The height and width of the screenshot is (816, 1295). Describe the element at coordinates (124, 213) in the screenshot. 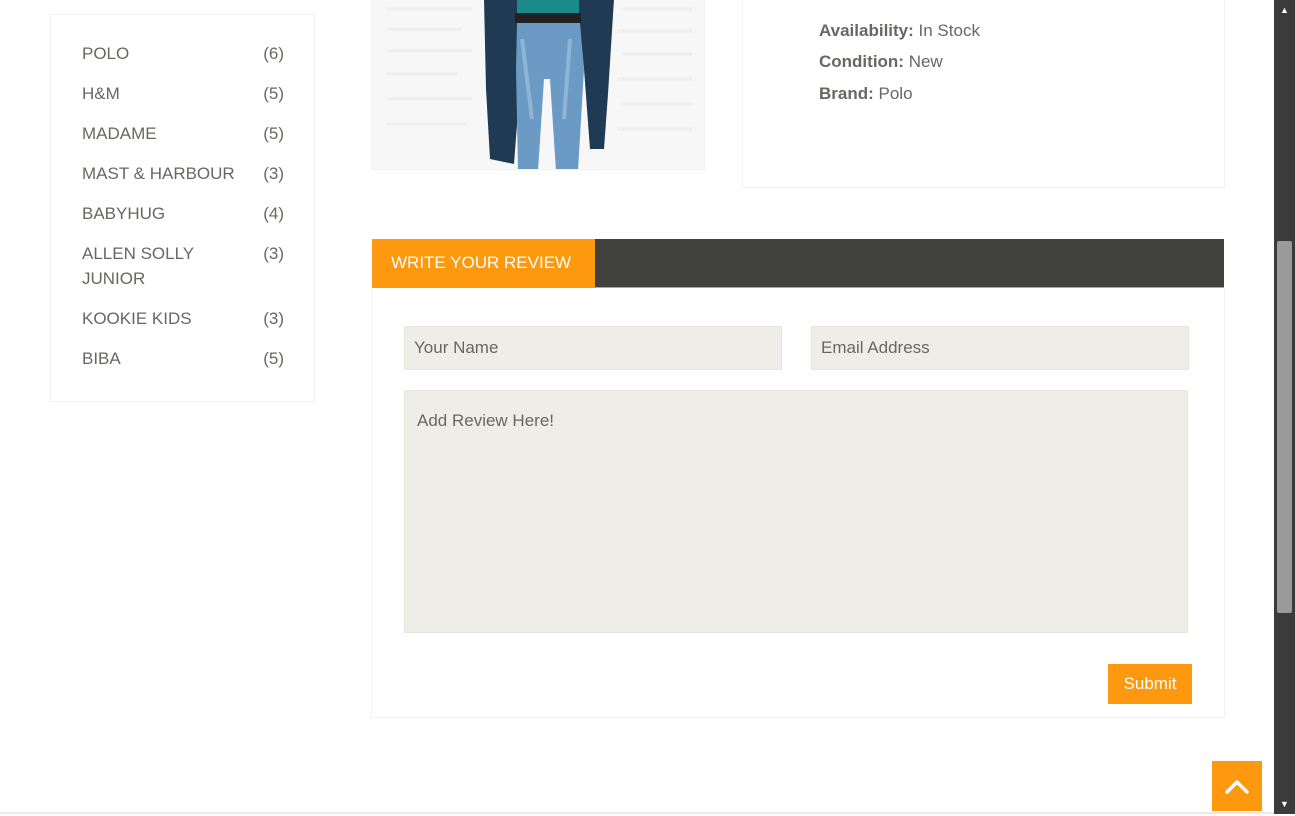

I see `brand-name: BABYHUG` at that location.